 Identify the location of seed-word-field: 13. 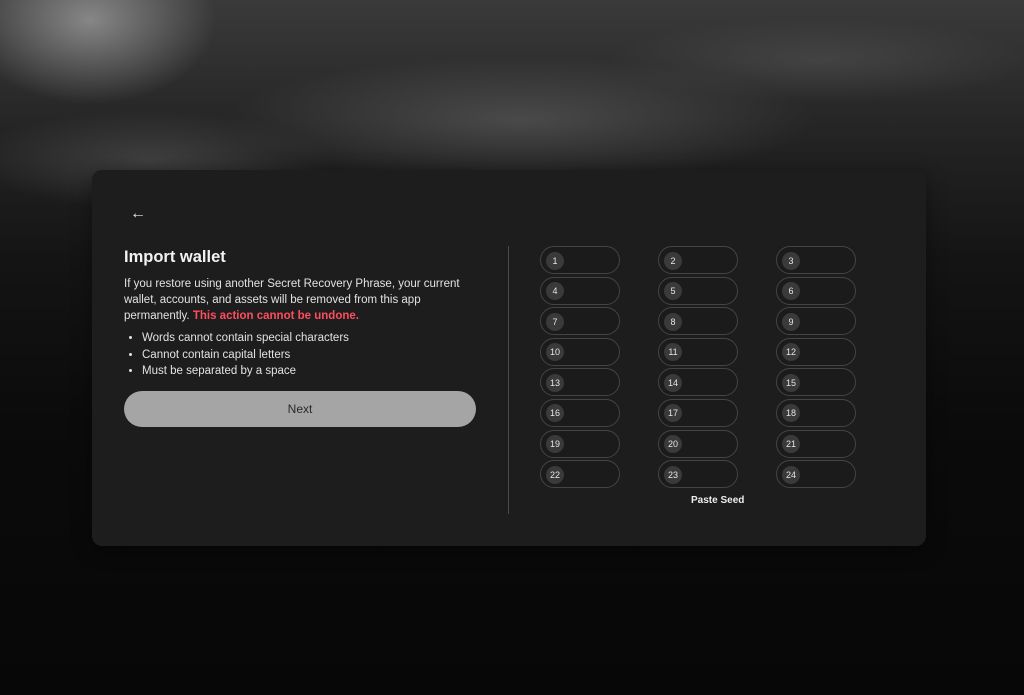
(580, 382).